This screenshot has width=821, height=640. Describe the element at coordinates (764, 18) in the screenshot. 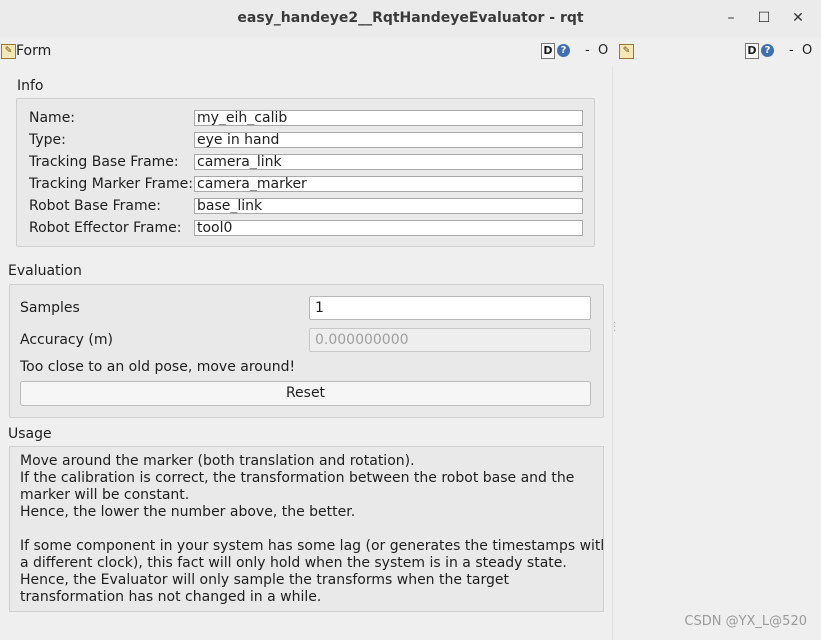

I see `maximize-button: ☐` at that location.